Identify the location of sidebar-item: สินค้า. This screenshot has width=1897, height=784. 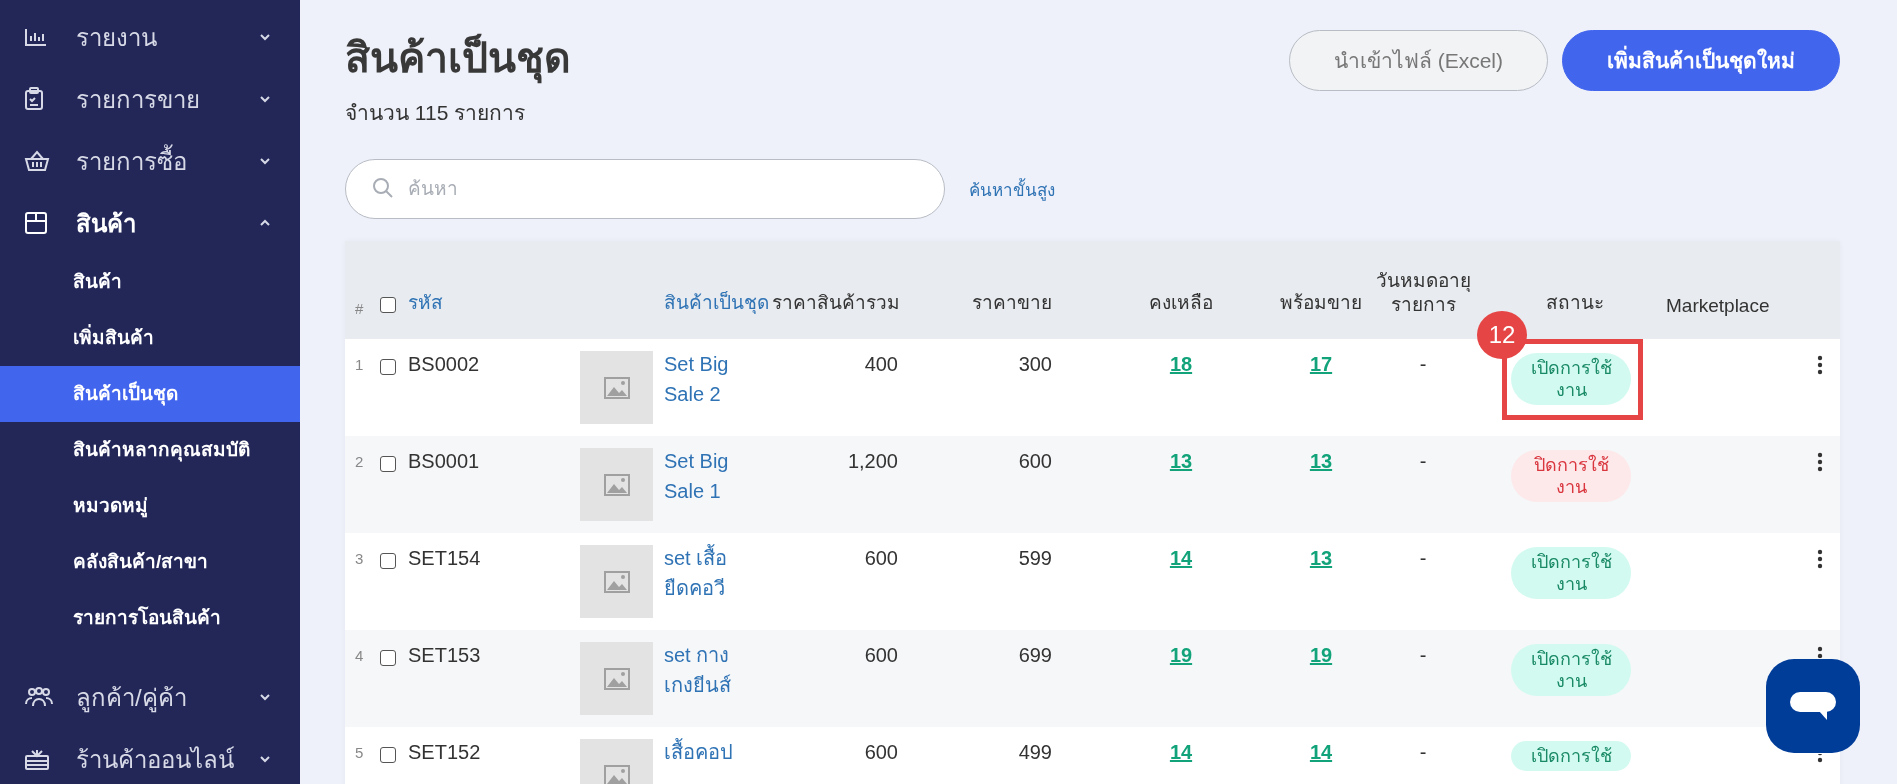
(167, 223).